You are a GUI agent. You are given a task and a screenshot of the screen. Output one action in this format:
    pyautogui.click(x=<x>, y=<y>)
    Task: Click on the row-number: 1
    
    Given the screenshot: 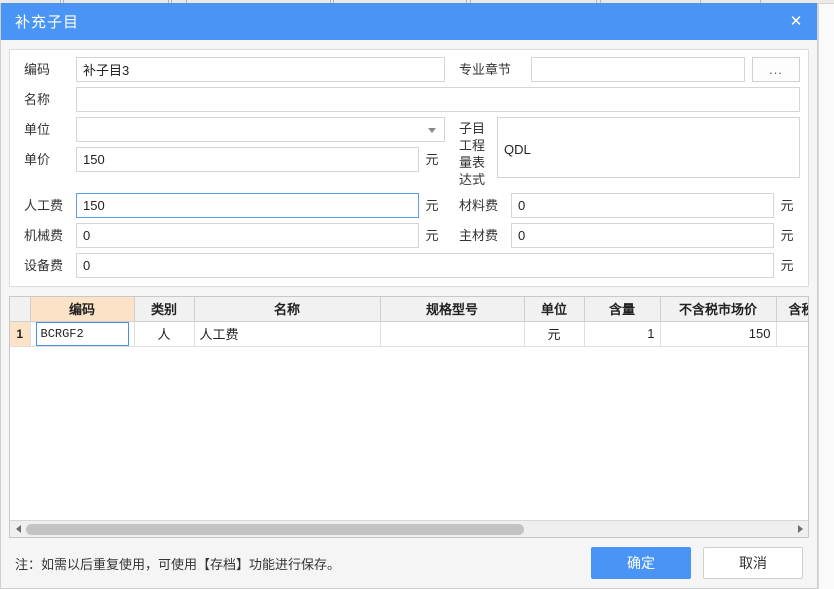 What is the action you would take?
    pyautogui.click(x=20, y=334)
    